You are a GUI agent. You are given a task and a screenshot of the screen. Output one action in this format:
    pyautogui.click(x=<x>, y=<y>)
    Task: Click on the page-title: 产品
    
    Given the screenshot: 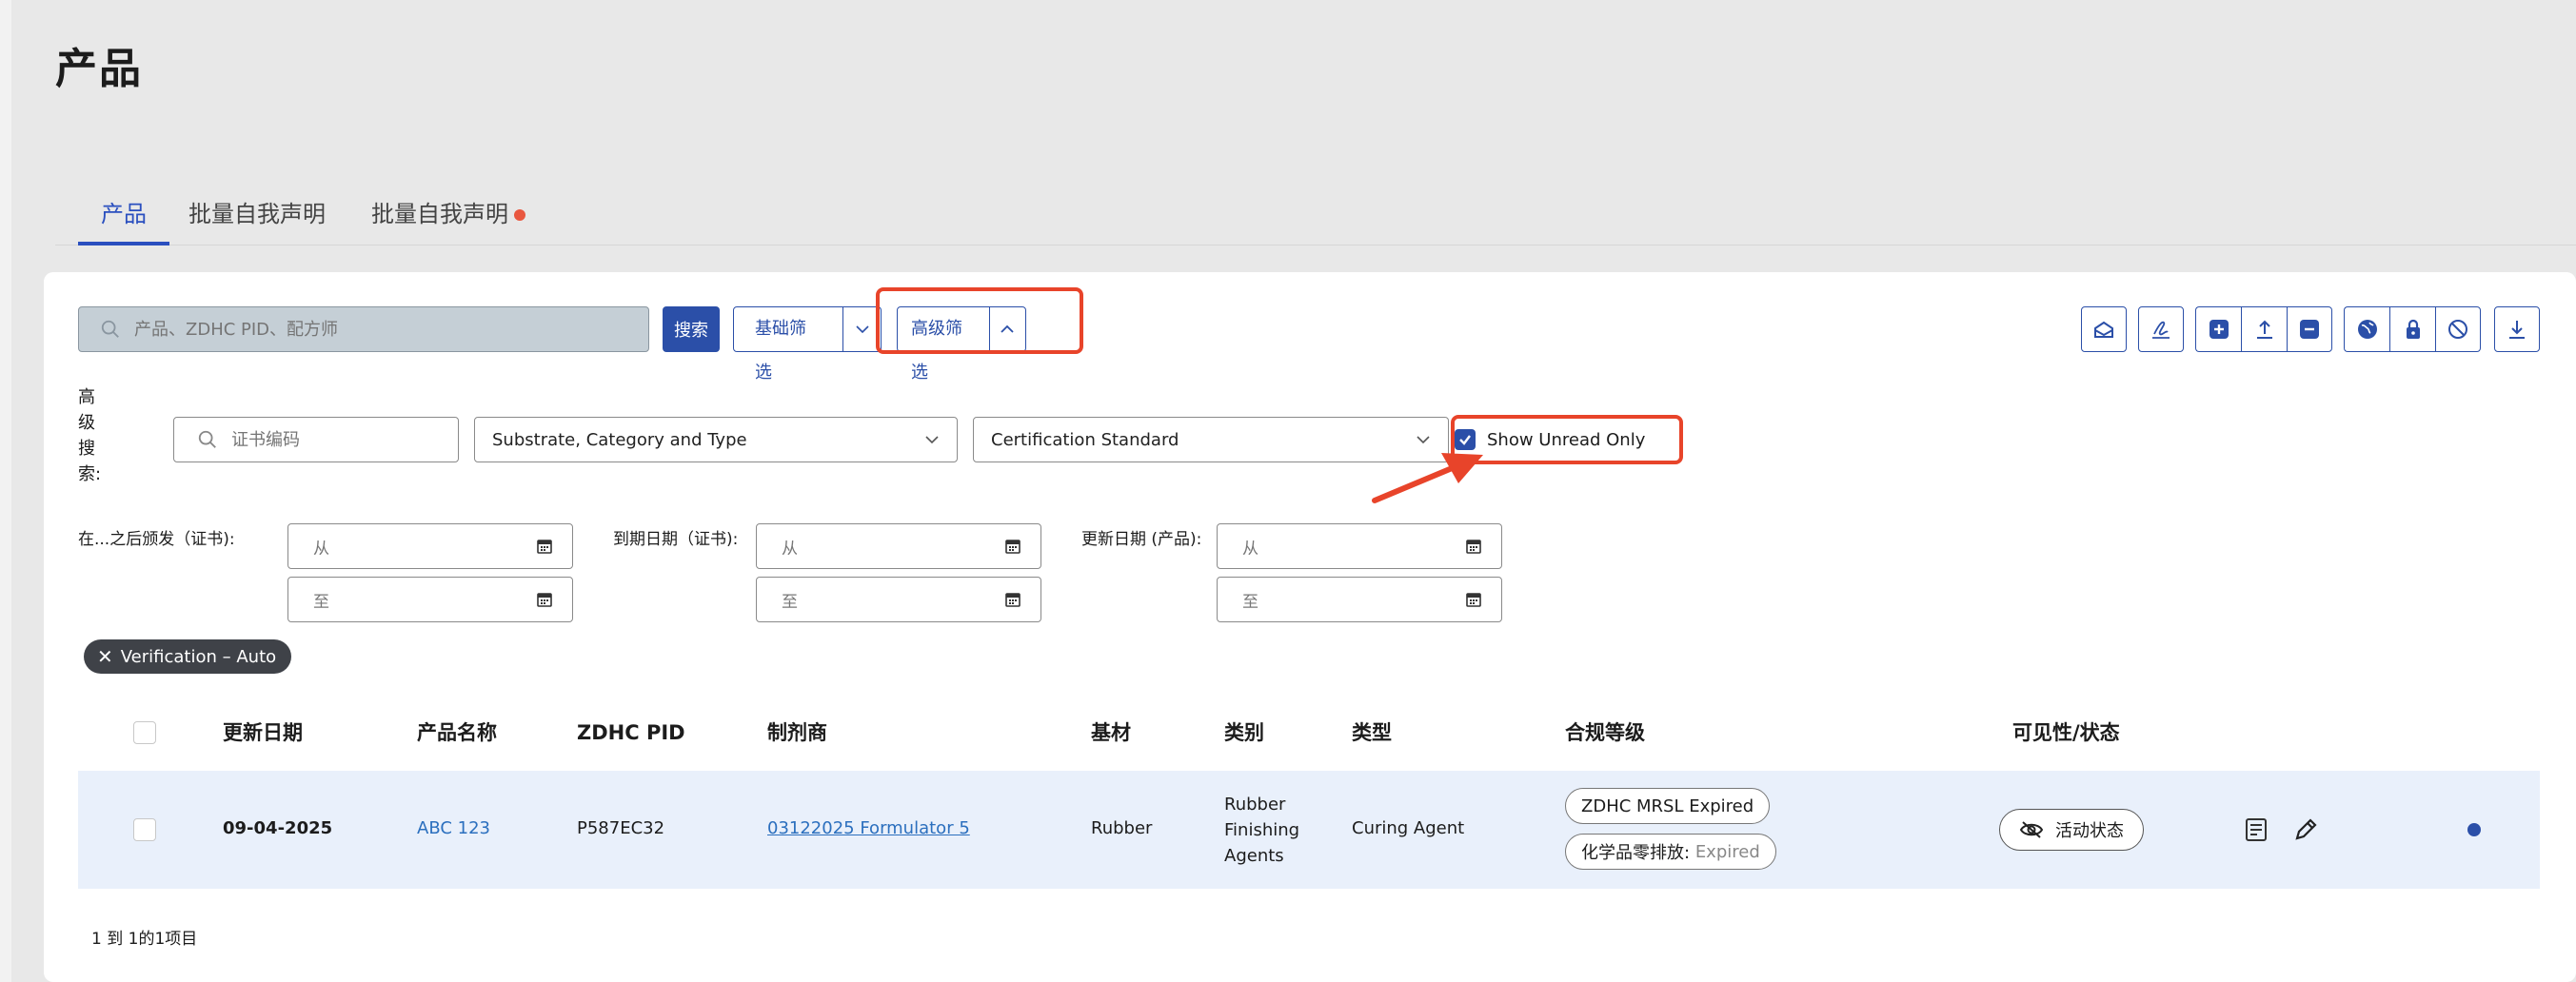 What is the action you would take?
    pyautogui.click(x=99, y=69)
    